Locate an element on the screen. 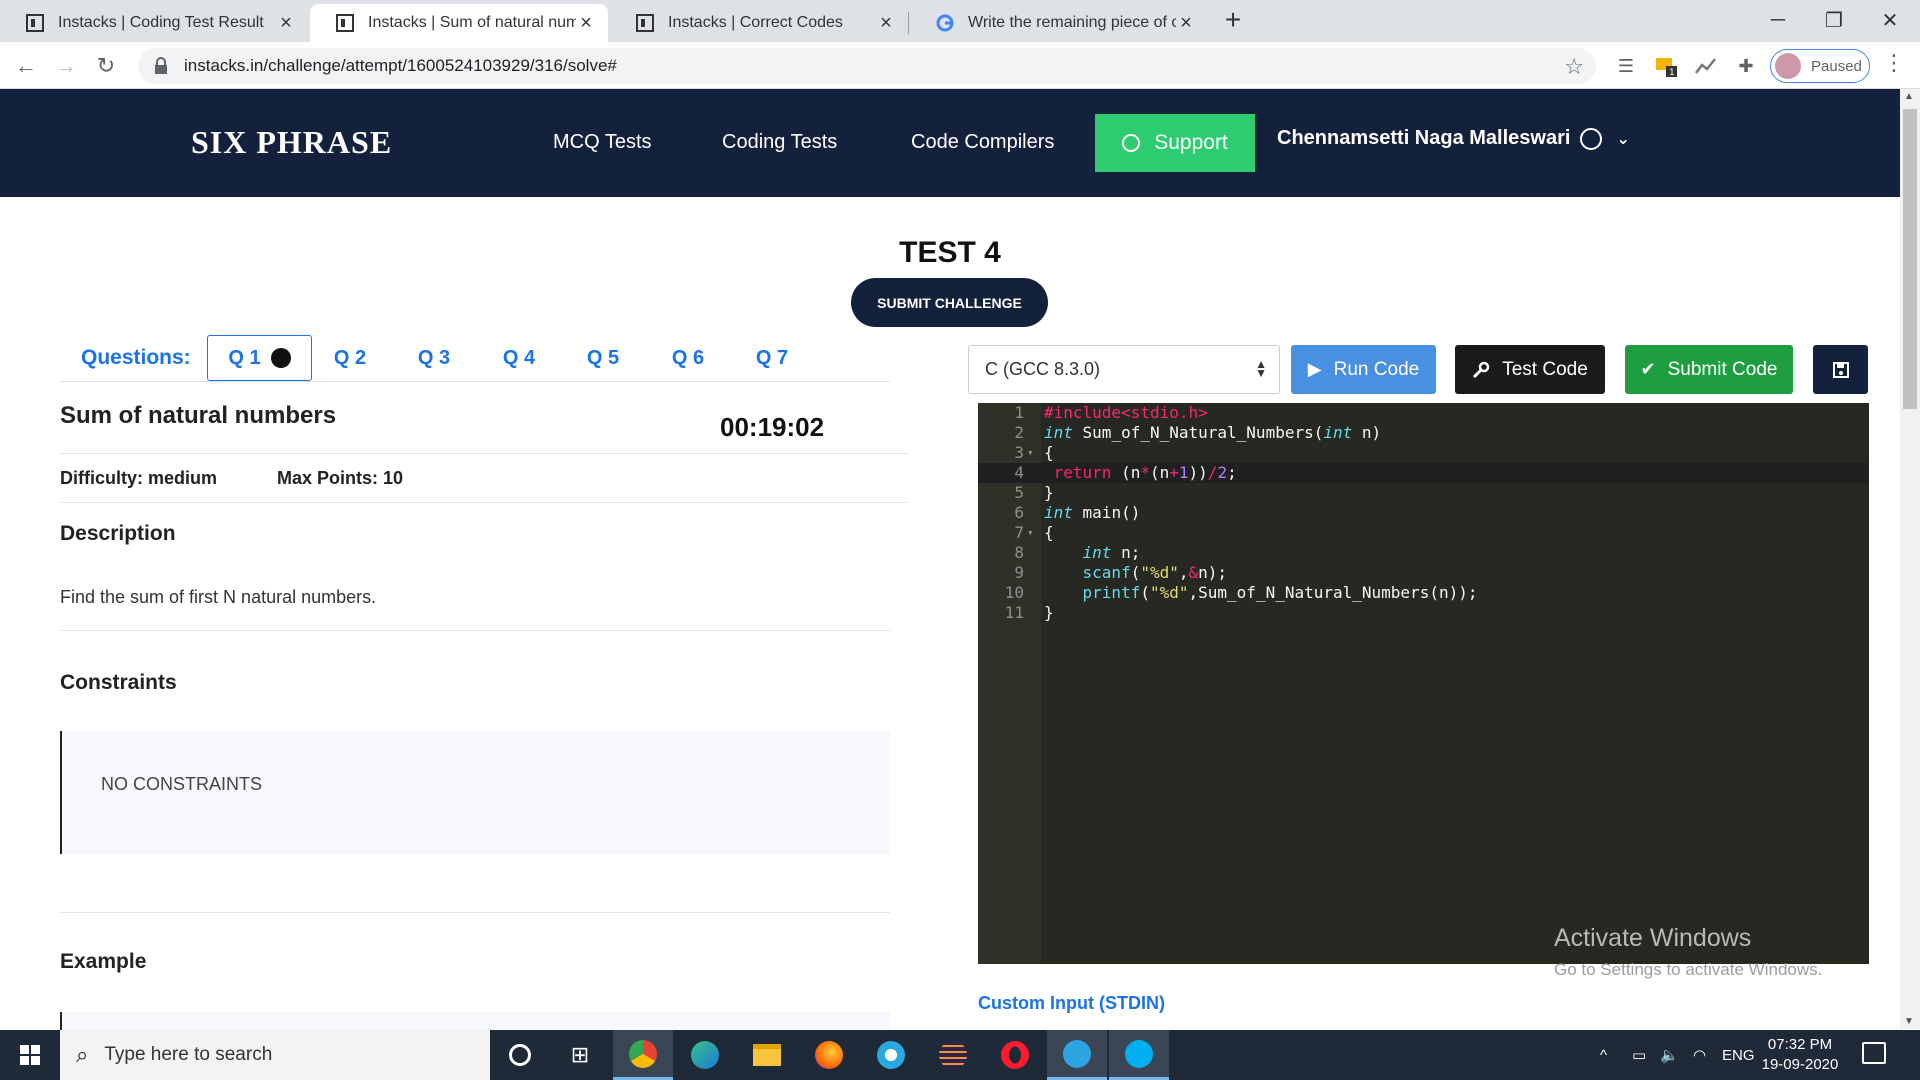 This screenshot has width=1920, height=1080. submit-code-button: ✔ Submit Code is located at coordinates (1709, 369).